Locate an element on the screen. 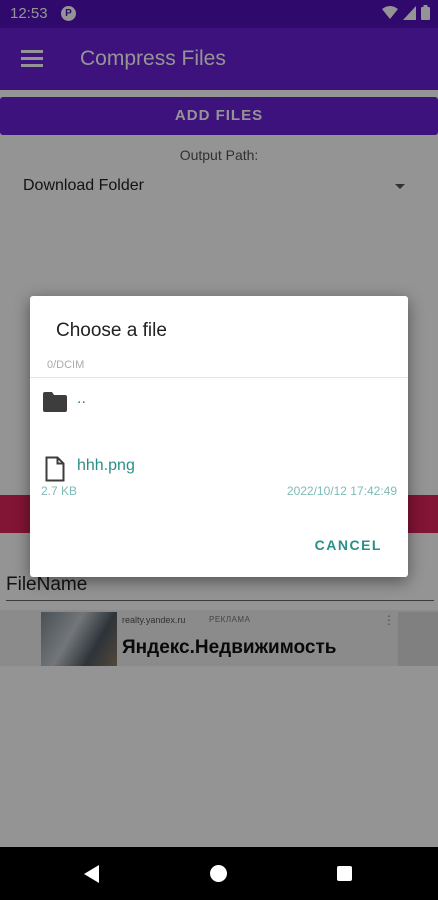 This screenshot has height=900, width=438. folder-icon is located at coordinates (55, 402).